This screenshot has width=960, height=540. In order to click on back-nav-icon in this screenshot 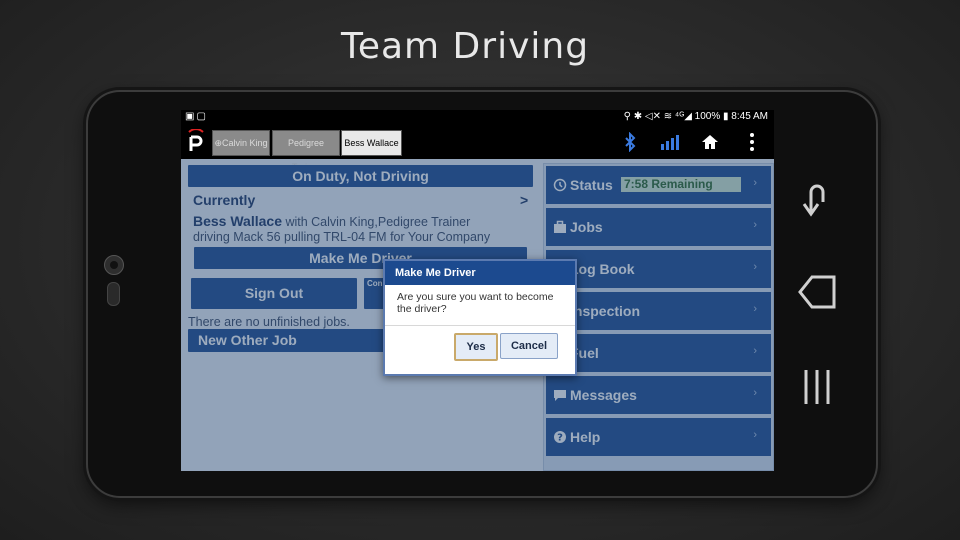, I will do `click(817, 199)`.